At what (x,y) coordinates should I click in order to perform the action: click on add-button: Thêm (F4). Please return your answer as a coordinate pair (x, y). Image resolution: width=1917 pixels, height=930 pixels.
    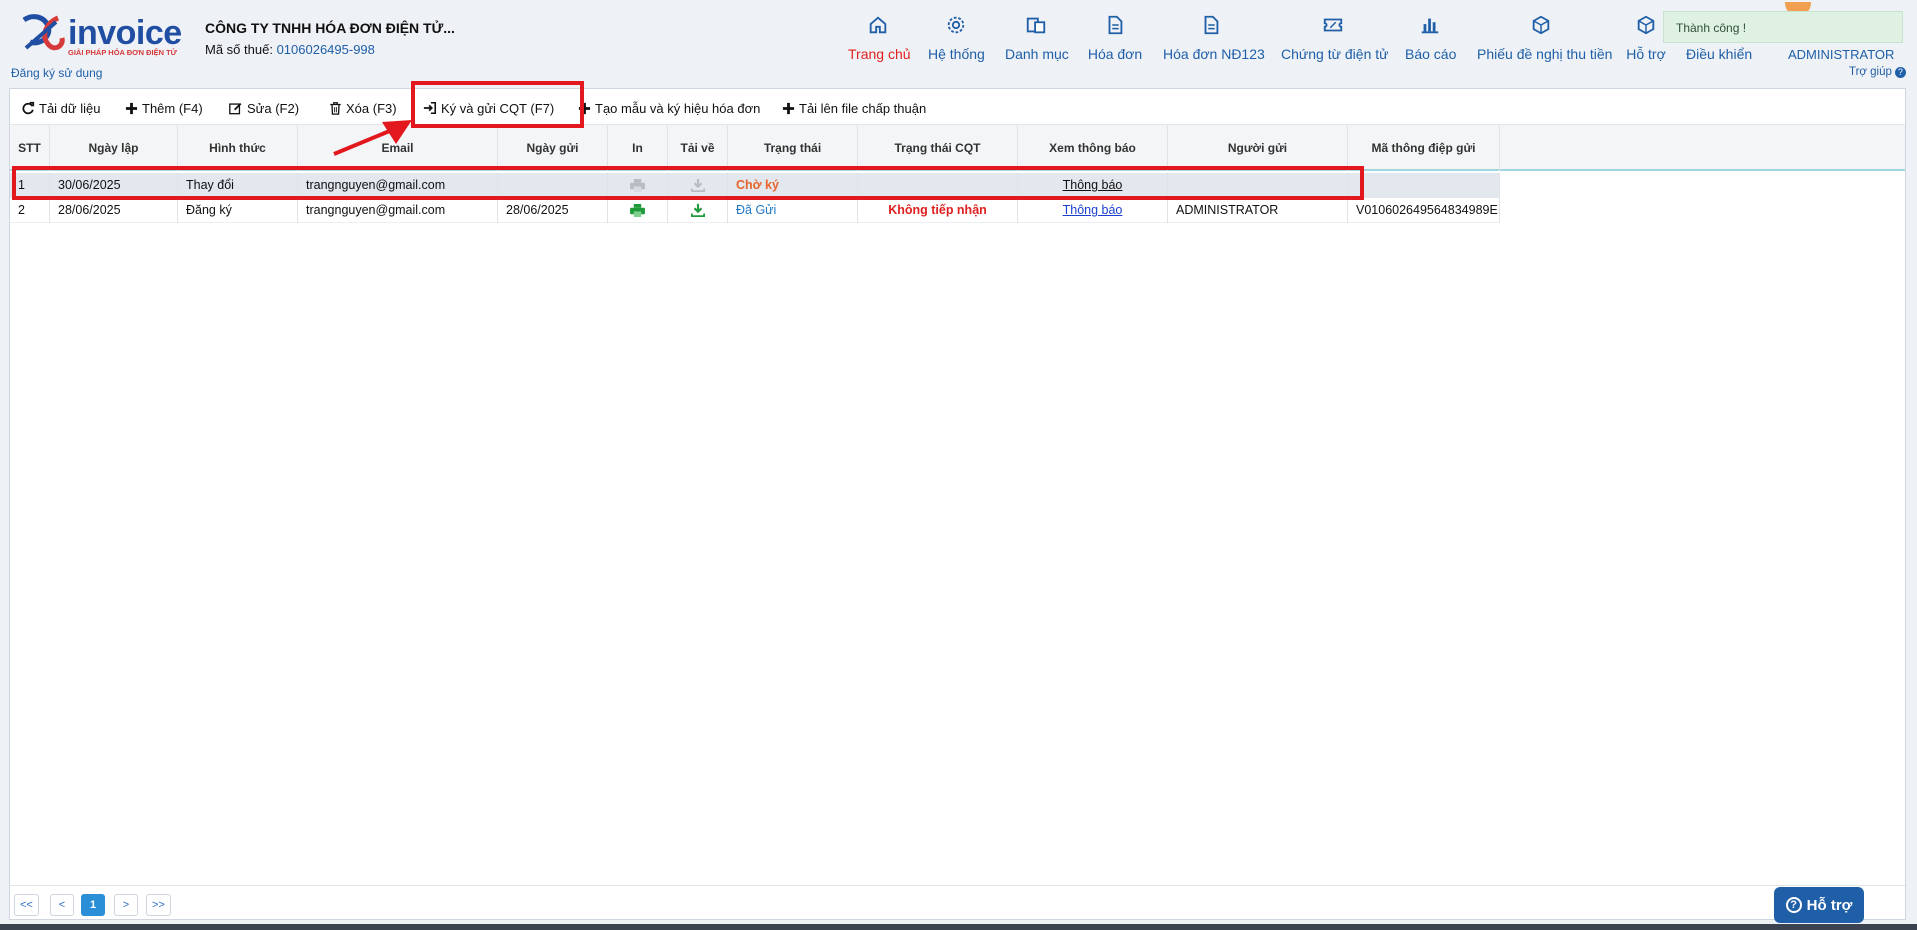
    Looking at the image, I should click on (164, 108).